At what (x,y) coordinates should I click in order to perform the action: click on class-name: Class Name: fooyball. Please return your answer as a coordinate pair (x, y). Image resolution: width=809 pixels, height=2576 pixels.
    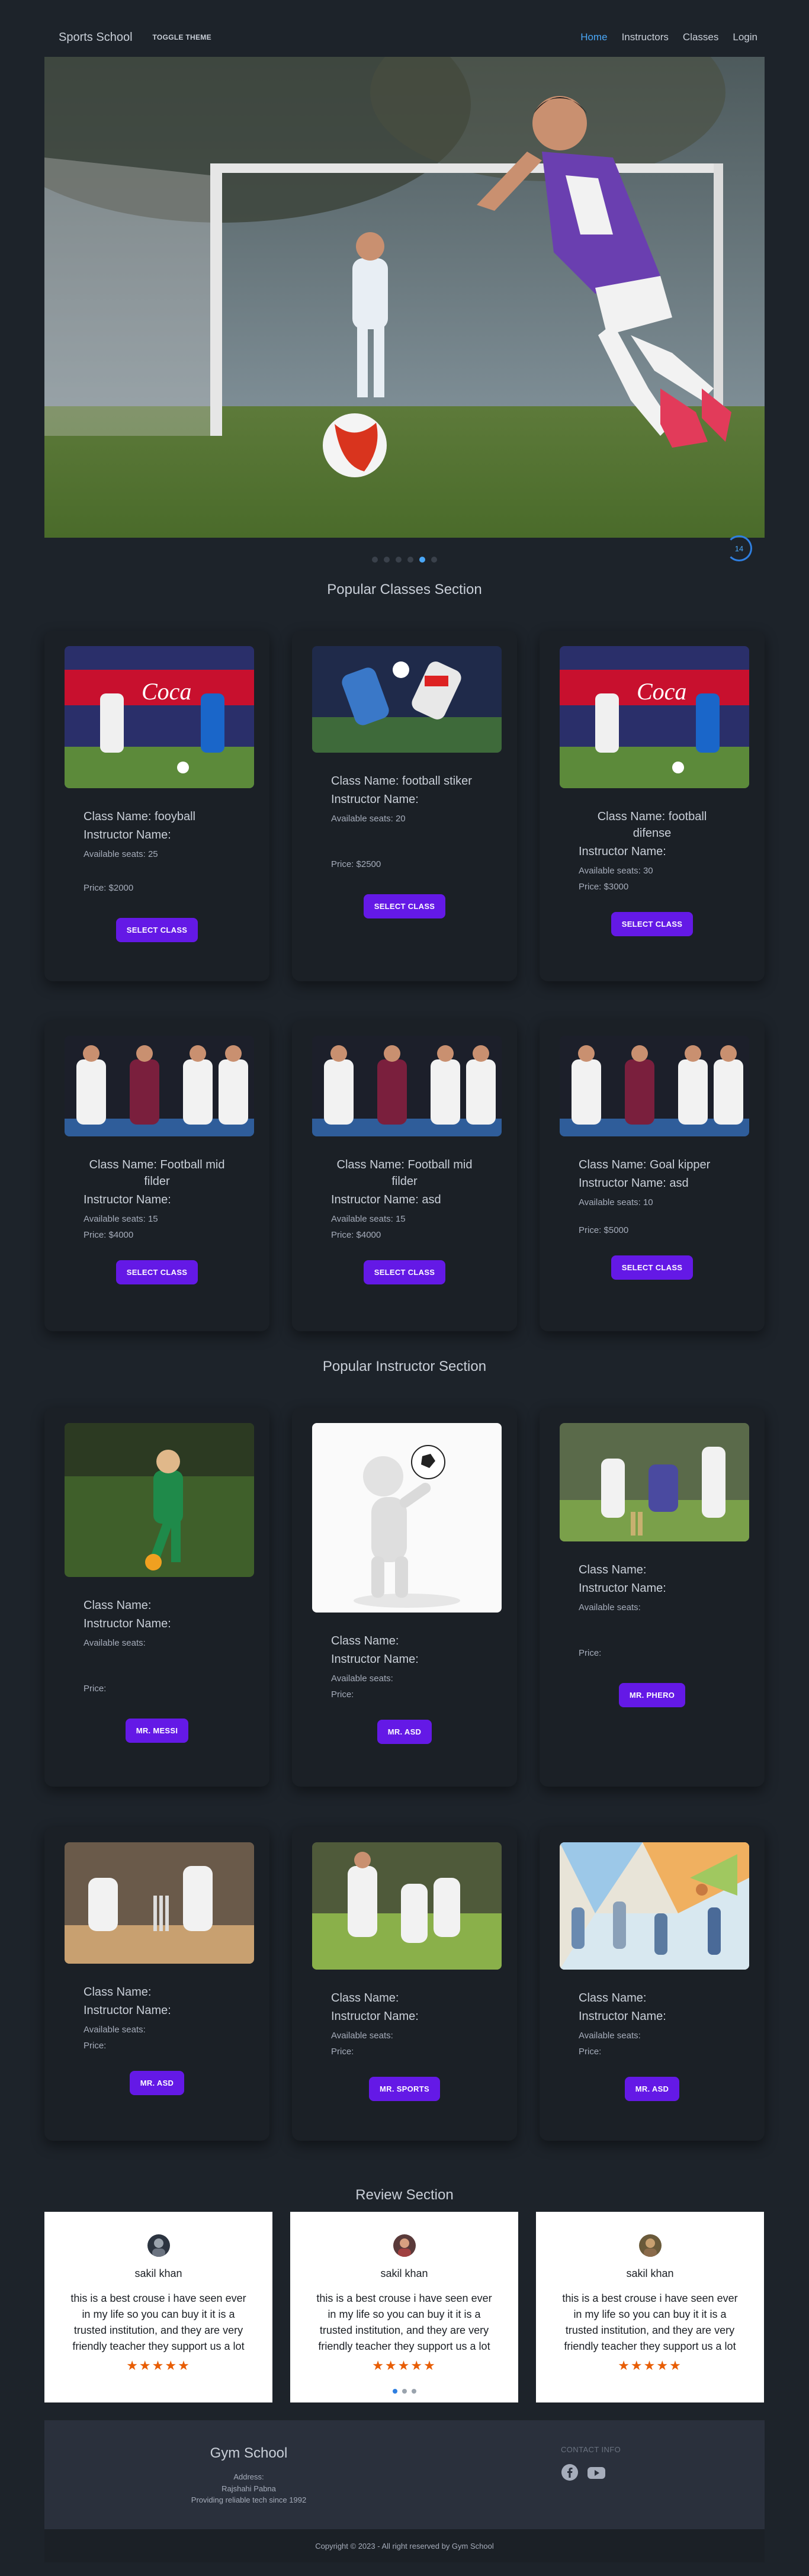
    Looking at the image, I should click on (139, 816).